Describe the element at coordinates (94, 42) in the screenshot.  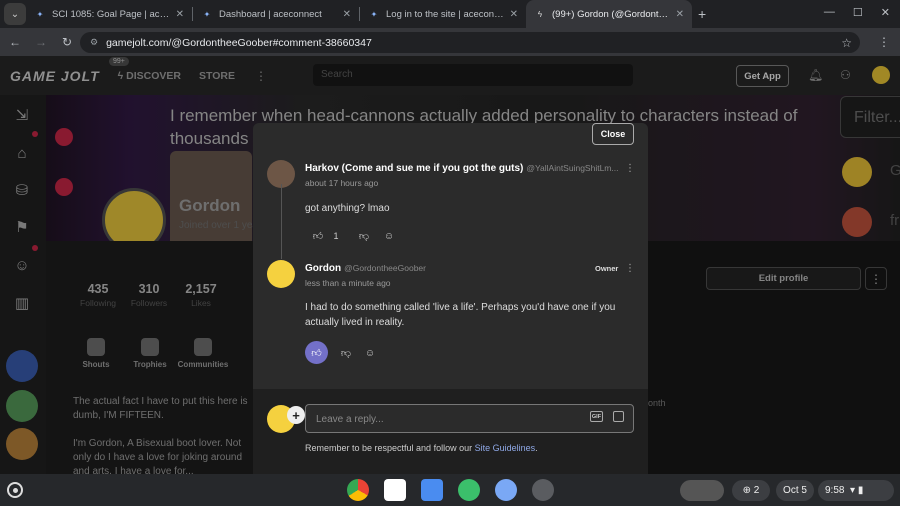
I see `site-info-icon: ⚙` at that location.